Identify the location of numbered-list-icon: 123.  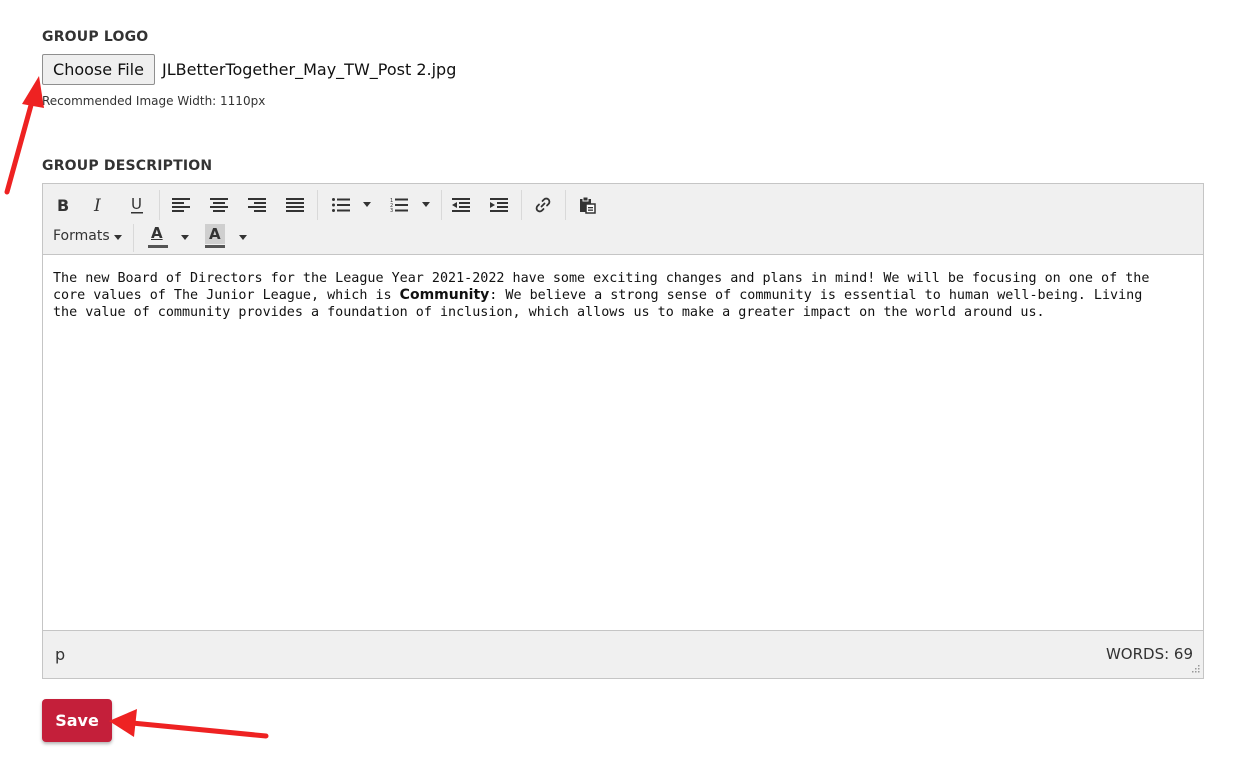
(399, 205).